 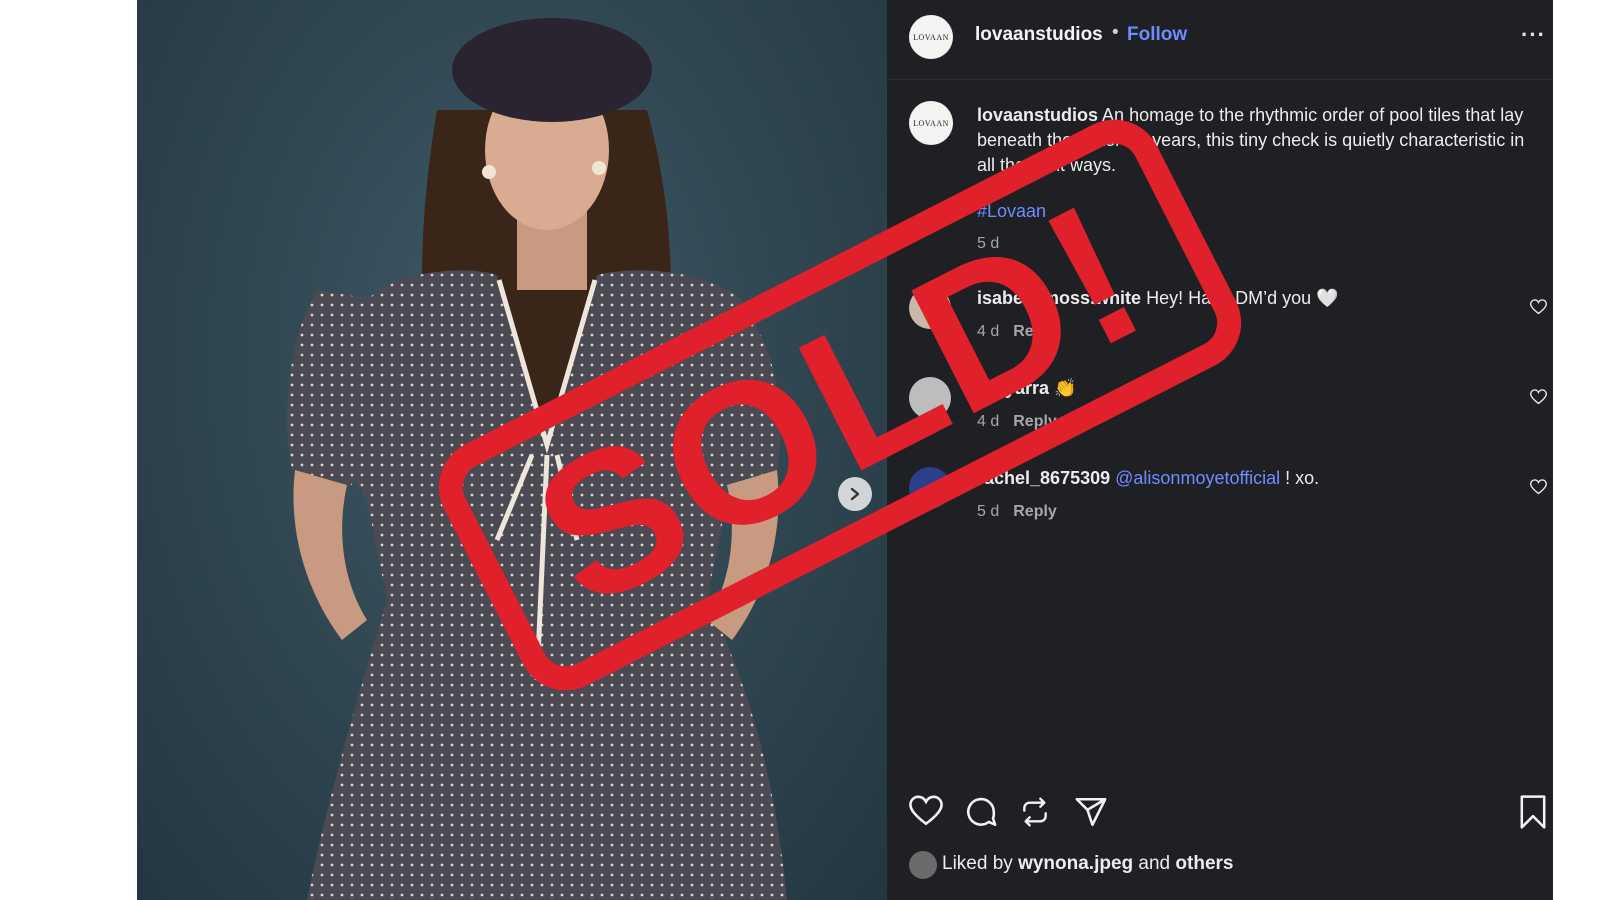 I want to click on comment-age: 5 d, so click(x=988, y=511).